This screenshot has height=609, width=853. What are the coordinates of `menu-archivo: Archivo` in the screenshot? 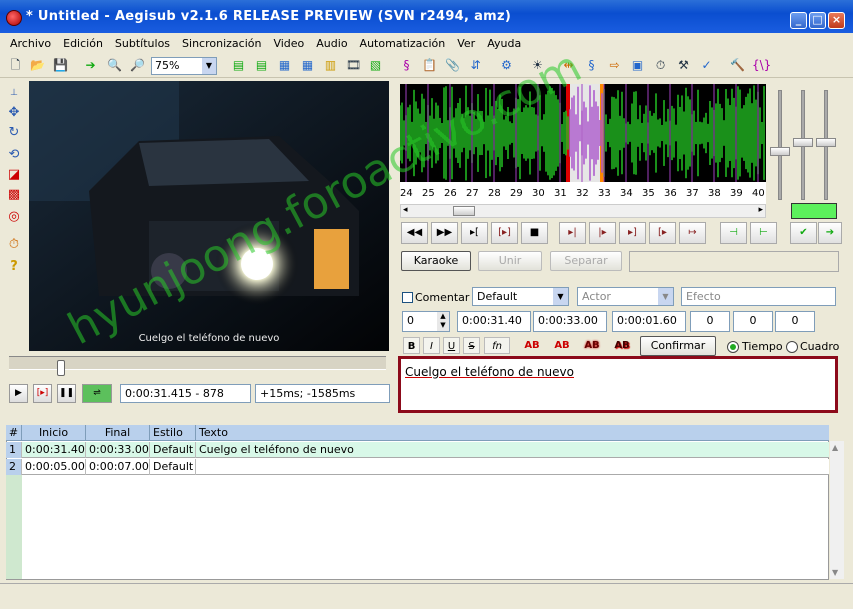 It's located at (30, 43).